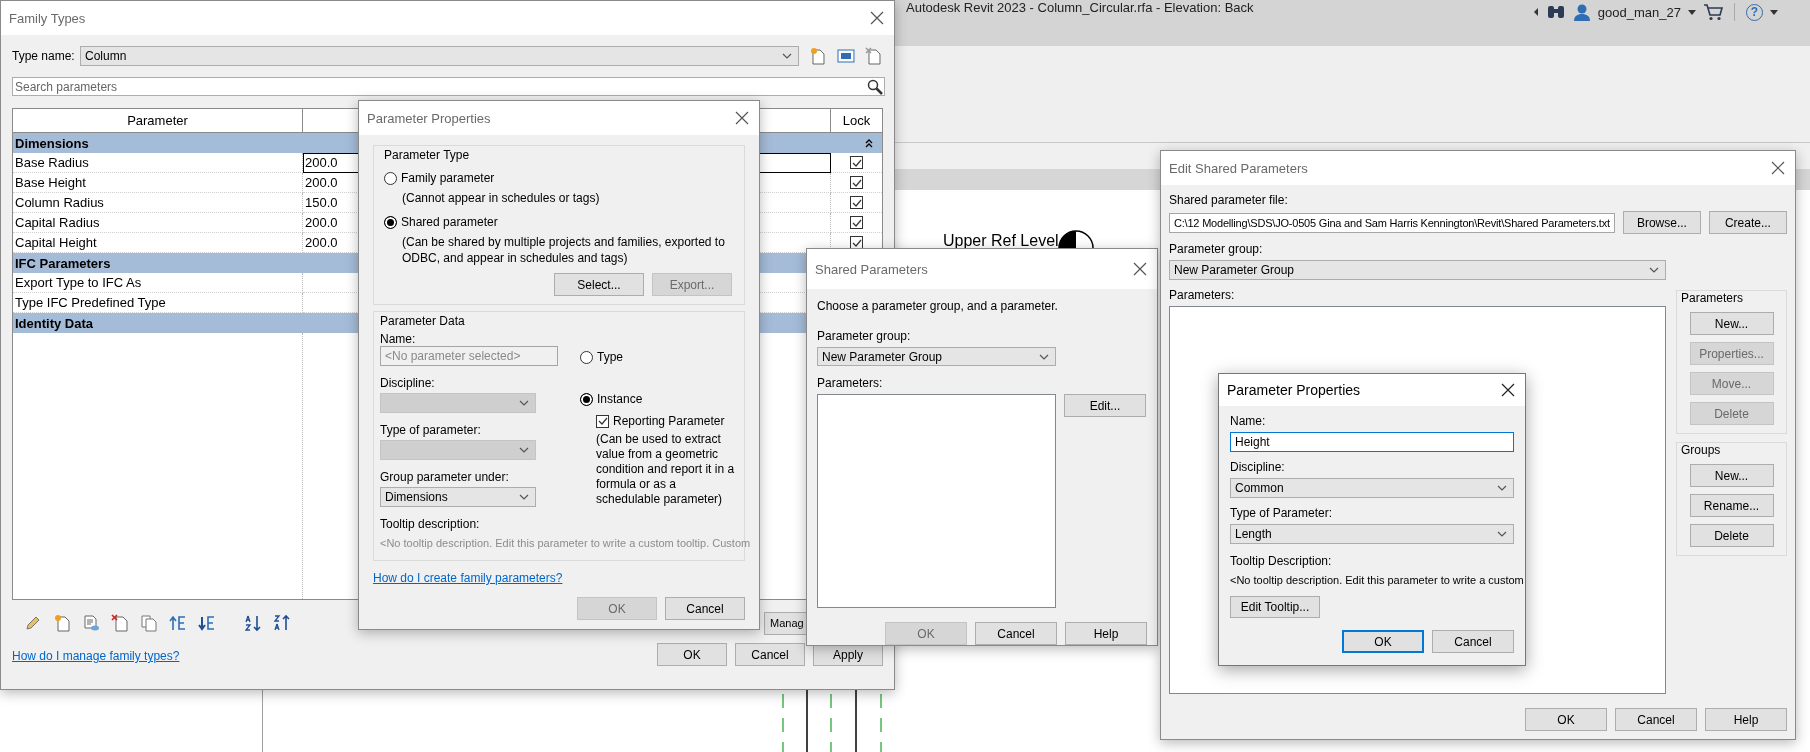  What do you see at coordinates (158, 283) in the screenshot?
I see `table-cell: Export Type to IFC As` at bounding box center [158, 283].